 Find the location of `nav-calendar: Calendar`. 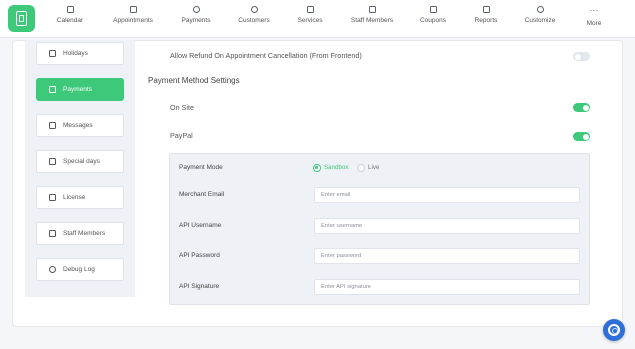

nav-calendar: Calendar is located at coordinates (70, 15).